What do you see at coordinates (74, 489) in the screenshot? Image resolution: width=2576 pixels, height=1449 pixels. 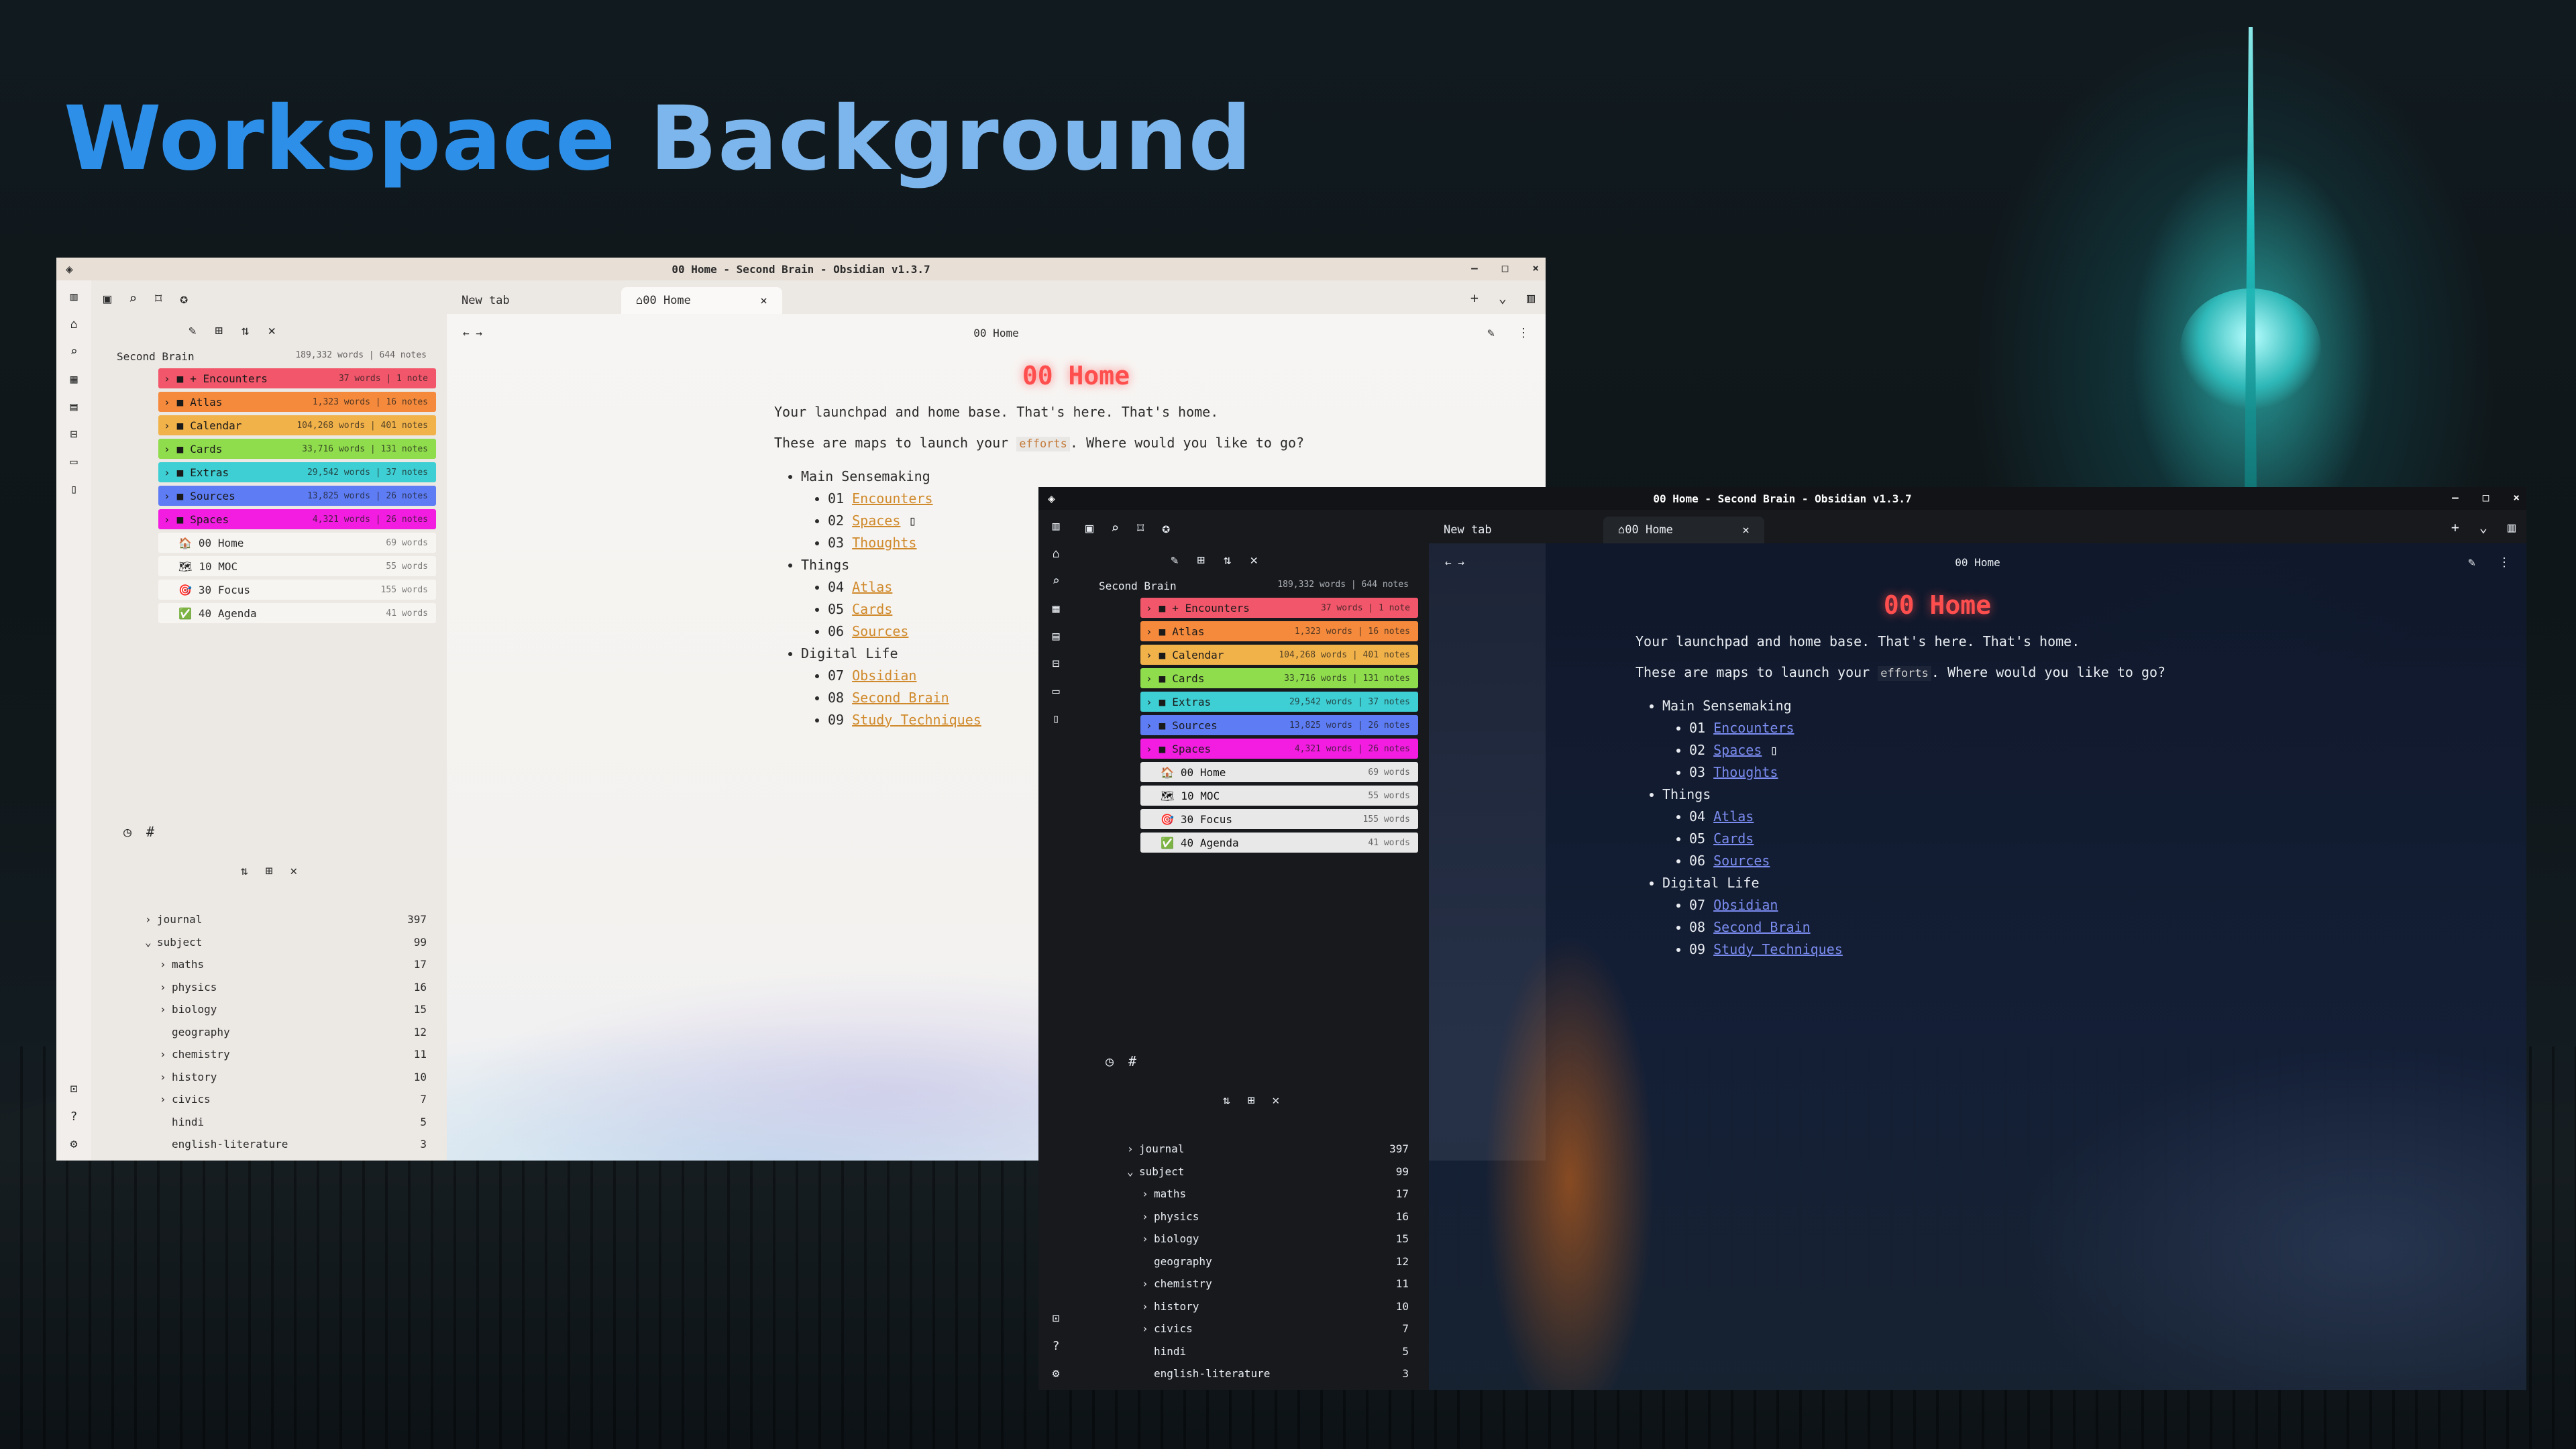 I see `clipboard-icon: ▯` at bounding box center [74, 489].